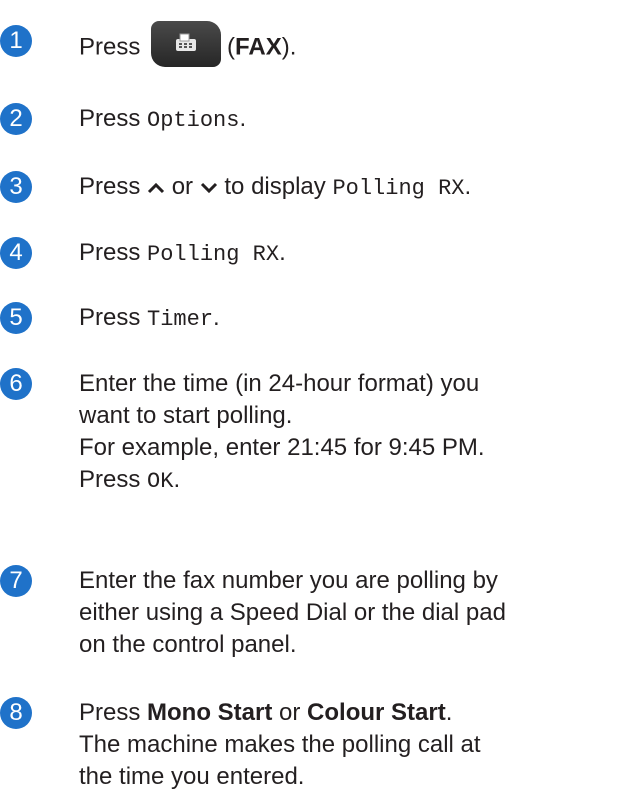 Image resolution: width=619 pixels, height=798 pixels. Describe the element at coordinates (188, 644) in the screenshot. I see `text-line: on the control panel.` at that location.